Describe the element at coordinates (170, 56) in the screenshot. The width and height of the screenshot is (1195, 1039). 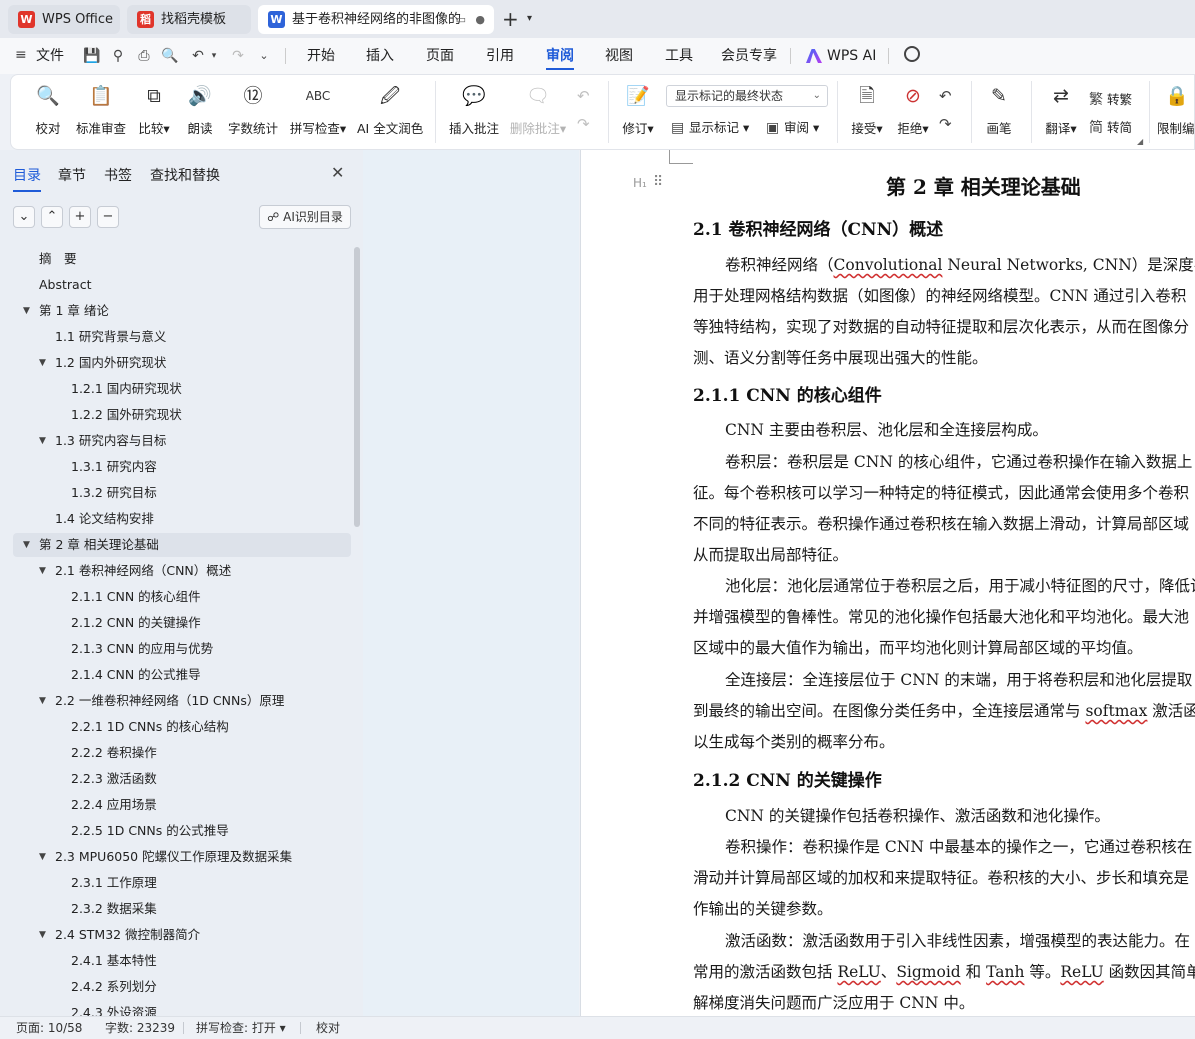
I see `print-preview-icon: 🔍` at that location.